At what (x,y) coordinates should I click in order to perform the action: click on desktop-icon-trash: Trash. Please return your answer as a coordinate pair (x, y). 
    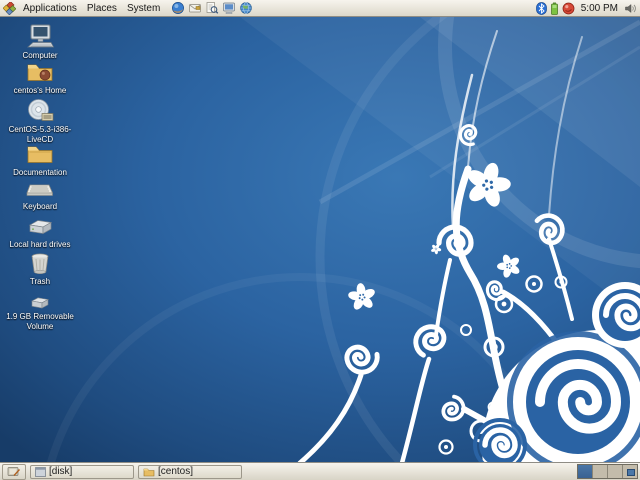
    Looking at the image, I should click on (40, 268).